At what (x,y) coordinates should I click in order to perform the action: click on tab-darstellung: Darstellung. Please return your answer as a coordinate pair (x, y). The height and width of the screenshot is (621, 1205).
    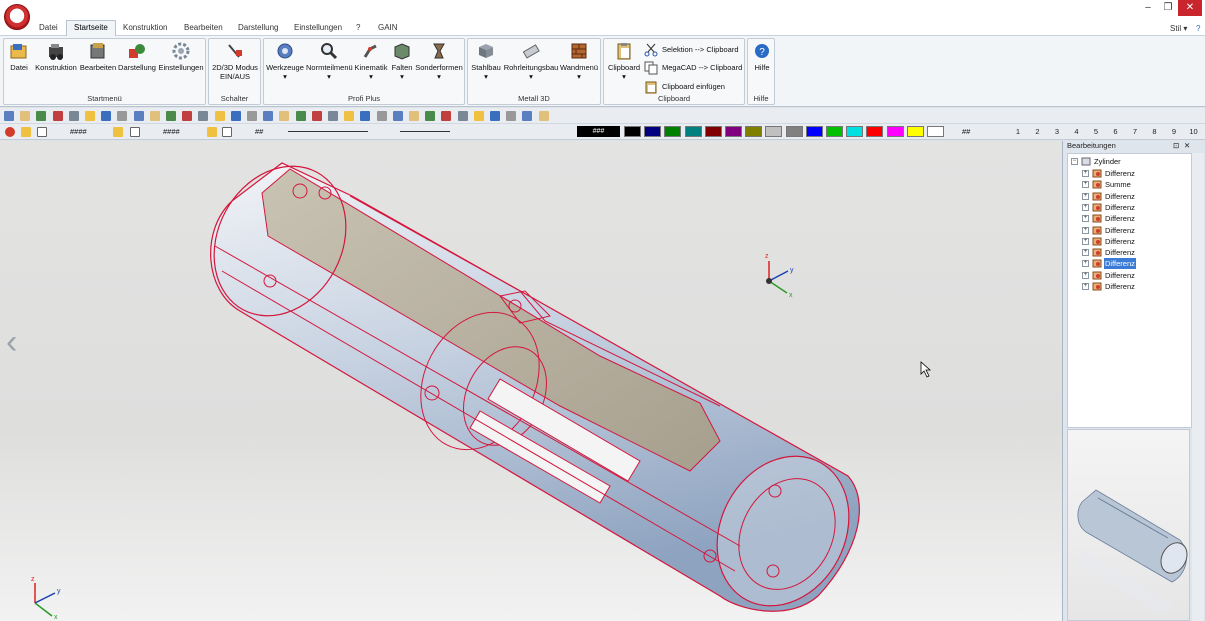
    Looking at the image, I should click on (258, 28).